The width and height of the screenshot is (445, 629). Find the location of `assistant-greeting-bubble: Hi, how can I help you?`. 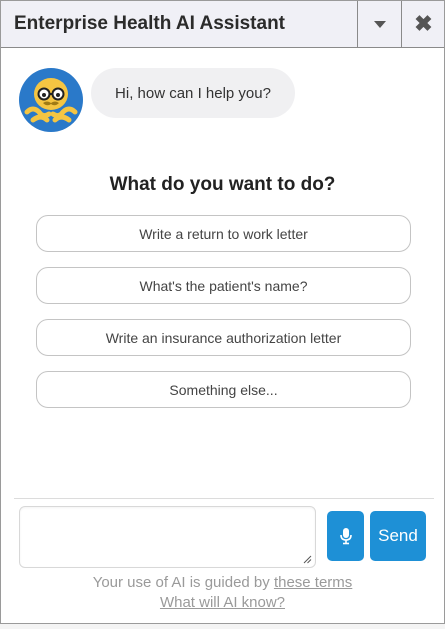

assistant-greeting-bubble: Hi, how can I help you? is located at coordinates (193, 93).